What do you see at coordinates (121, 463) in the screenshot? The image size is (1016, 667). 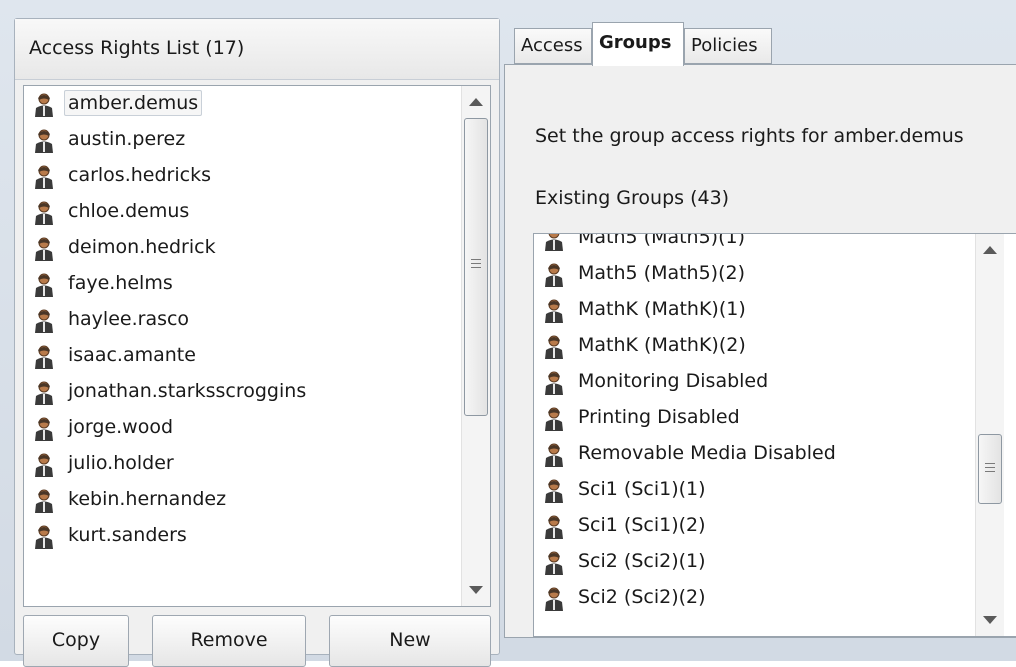 I see `user-list-item-label: julio.holder` at bounding box center [121, 463].